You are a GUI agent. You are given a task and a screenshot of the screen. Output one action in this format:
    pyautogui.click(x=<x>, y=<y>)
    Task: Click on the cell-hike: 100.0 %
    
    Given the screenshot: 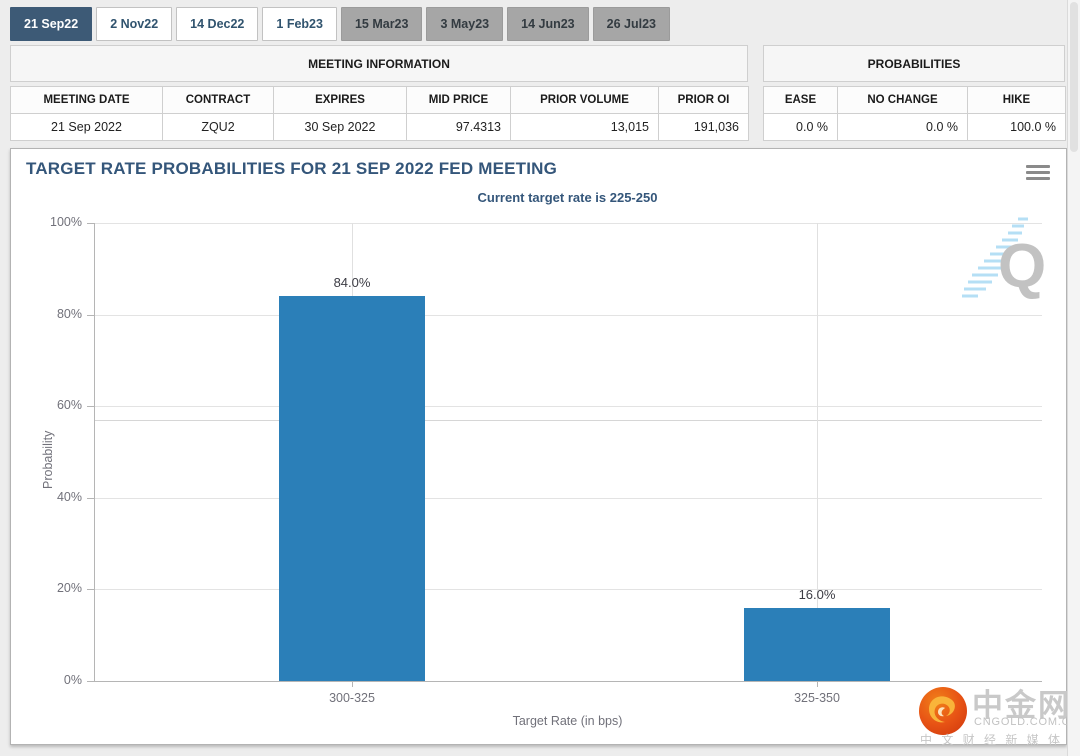 What is the action you would take?
    pyautogui.click(x=1016, y=127)
    